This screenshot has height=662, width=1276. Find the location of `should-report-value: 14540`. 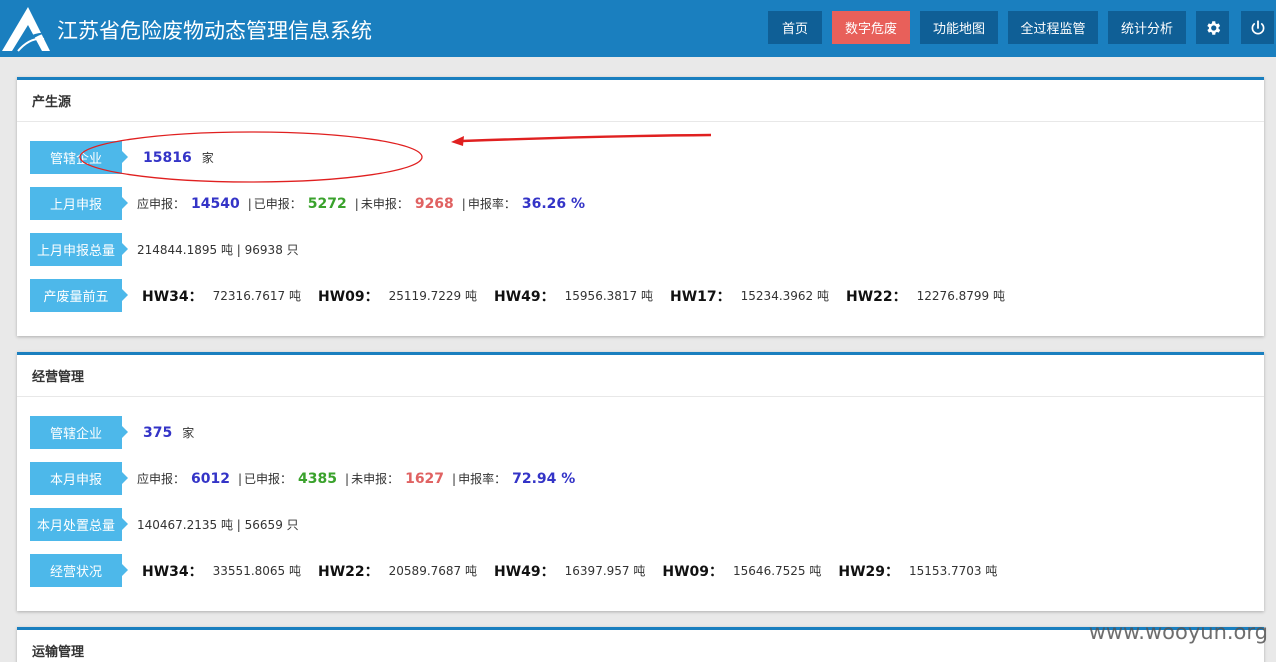

should-report-value: 14540 is located at coordinates (215, 203).